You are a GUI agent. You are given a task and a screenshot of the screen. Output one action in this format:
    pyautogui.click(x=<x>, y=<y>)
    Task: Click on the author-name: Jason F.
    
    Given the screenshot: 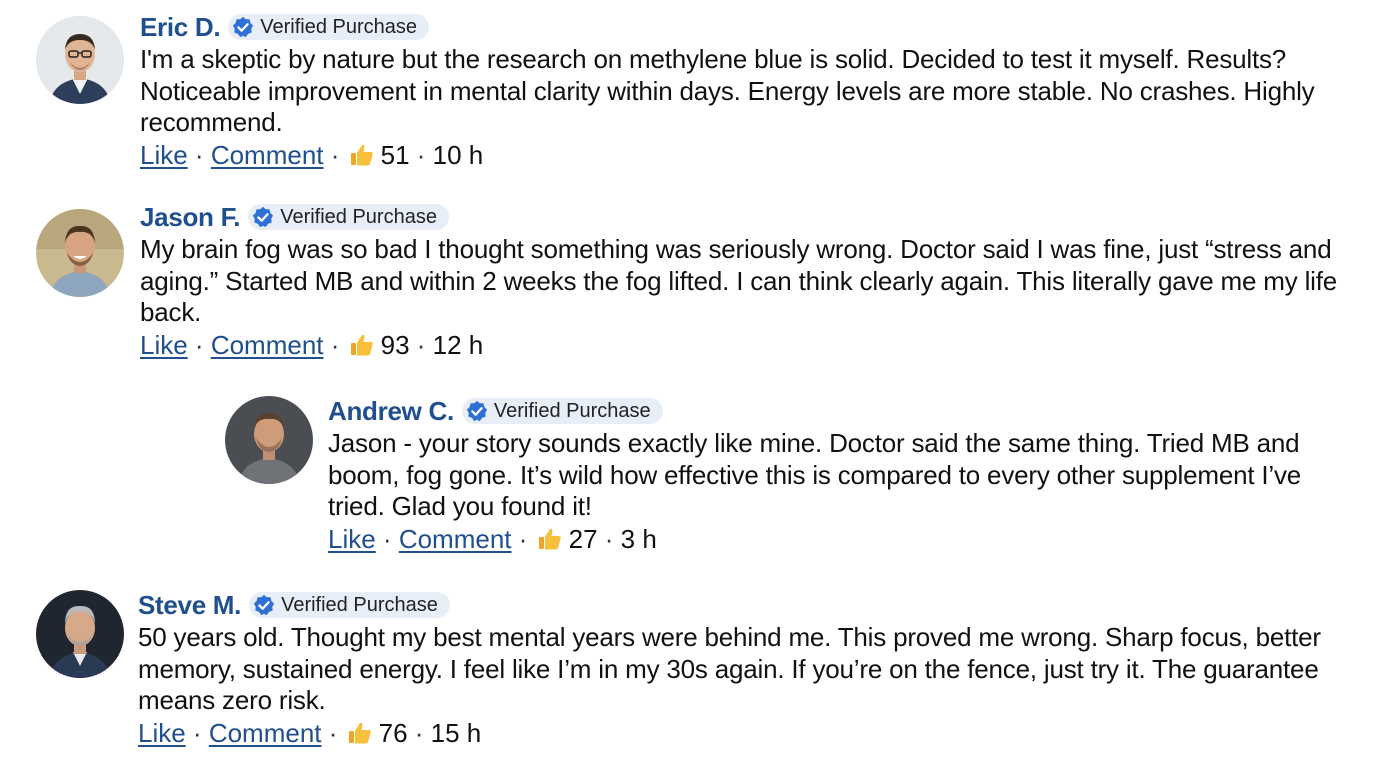 What is the action you would take?
    pyautogui.click(x=190, y=217)
    